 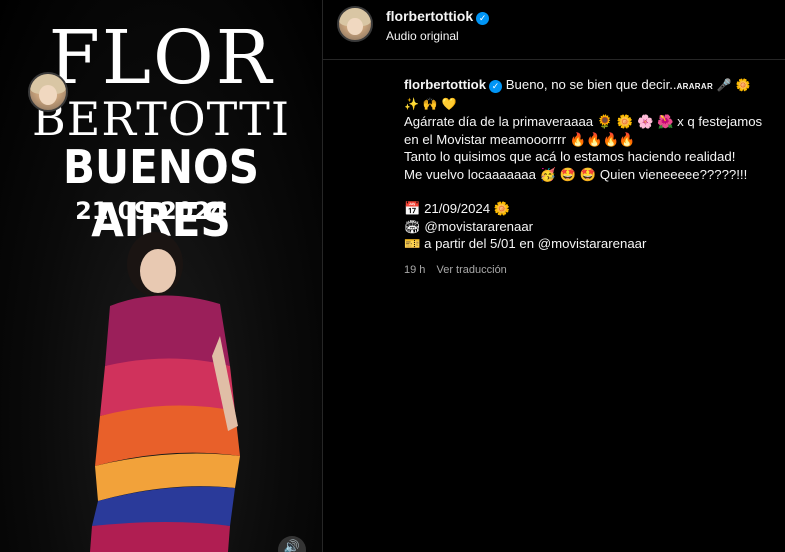 What do you see at coordinates (445, 84) in the screenshot?
I see `caption-username: florbertottiok` at bounding box center [445, 84].